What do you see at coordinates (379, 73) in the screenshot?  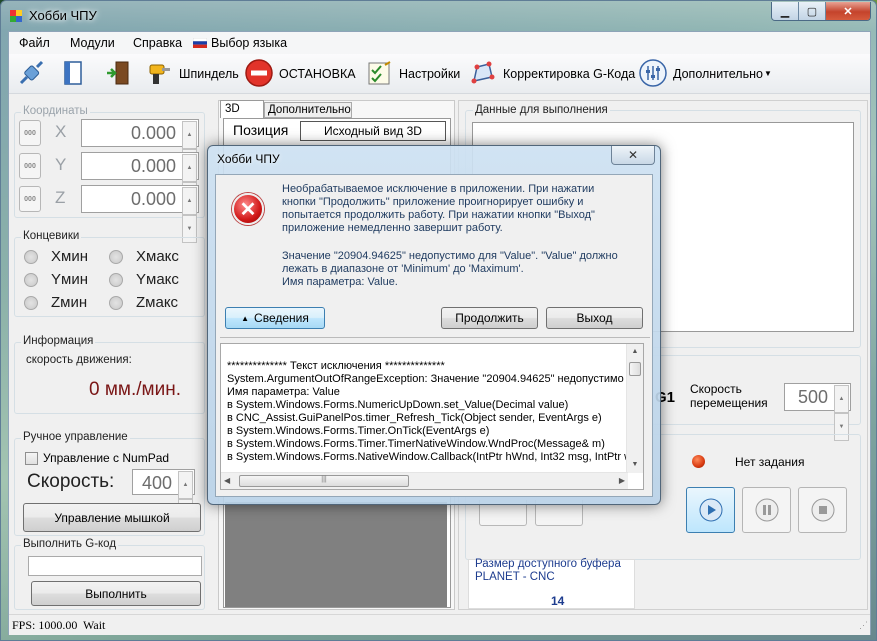 I see `settings-checklist-icon` at bounding box center [379, 73].